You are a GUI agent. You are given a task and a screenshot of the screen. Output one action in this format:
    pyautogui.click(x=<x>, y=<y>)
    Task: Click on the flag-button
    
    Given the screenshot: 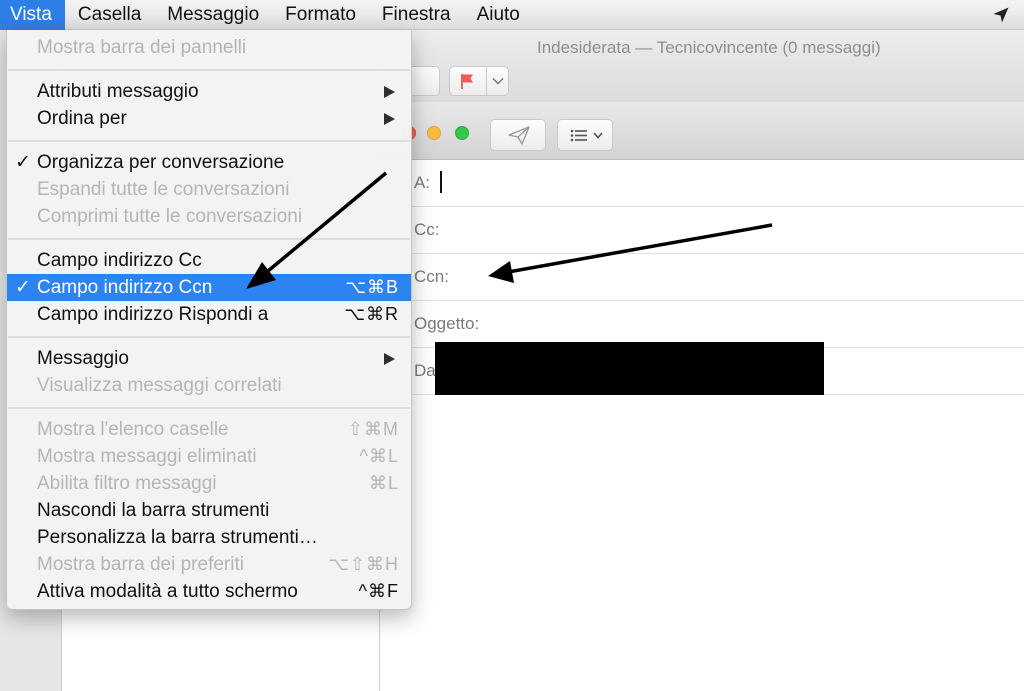 What is the action you would take?
    pyautogui.click(x=468, y=81)
    